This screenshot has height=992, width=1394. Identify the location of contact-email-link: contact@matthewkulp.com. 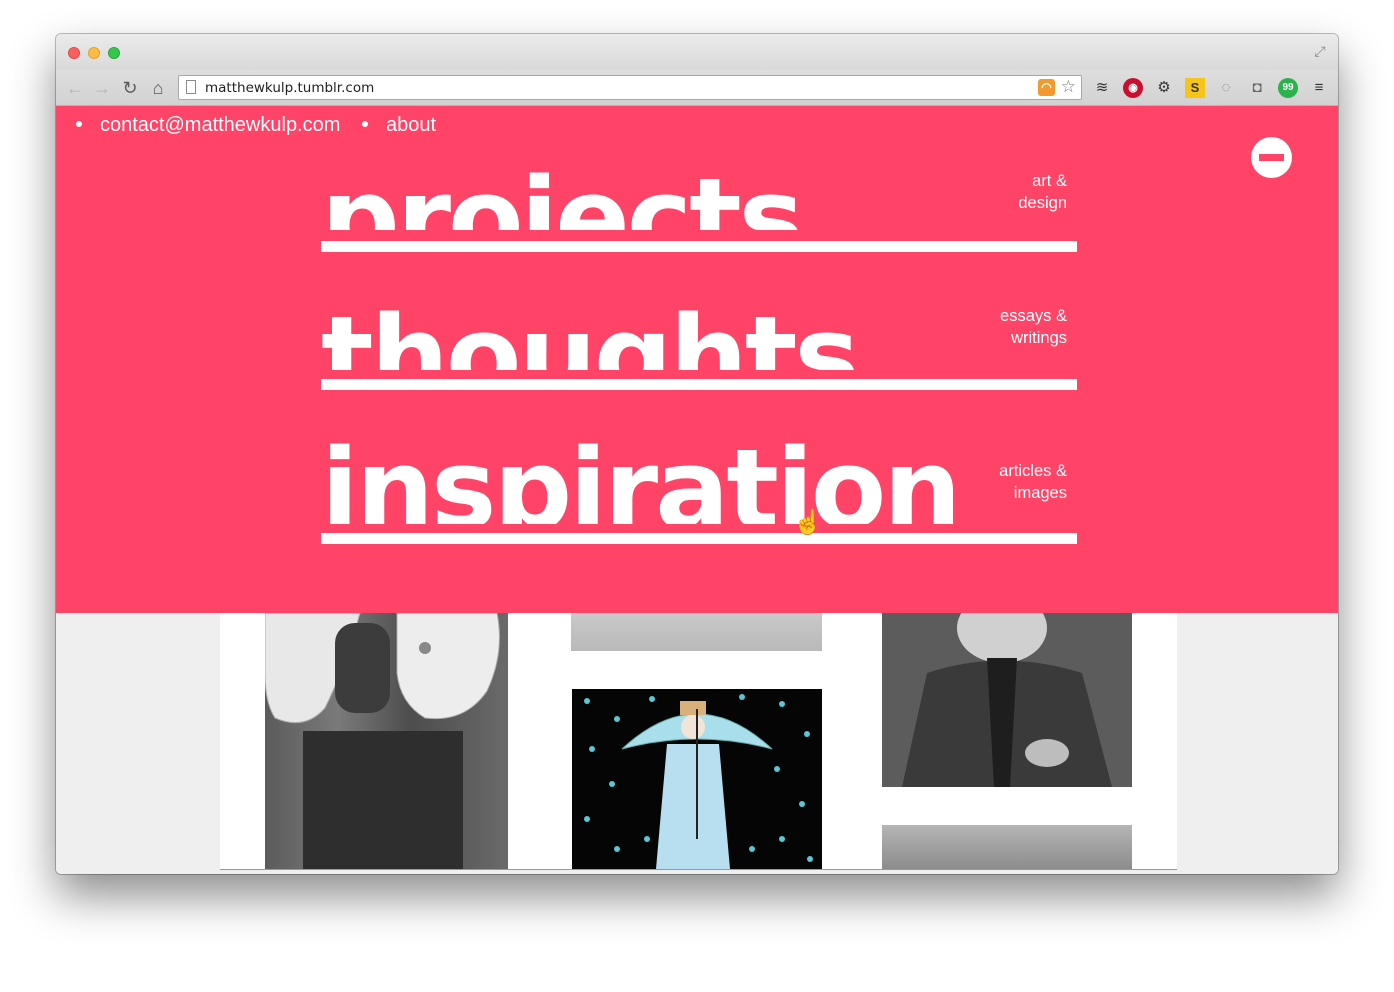
(220, 125).